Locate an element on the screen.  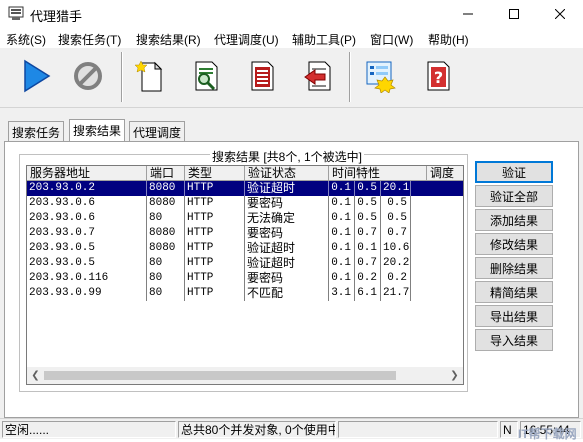
table-row: 203.93.0.99 80 HTTP 不匹配 3.1 6.1 21.7 is located at coordinates (245, 293).